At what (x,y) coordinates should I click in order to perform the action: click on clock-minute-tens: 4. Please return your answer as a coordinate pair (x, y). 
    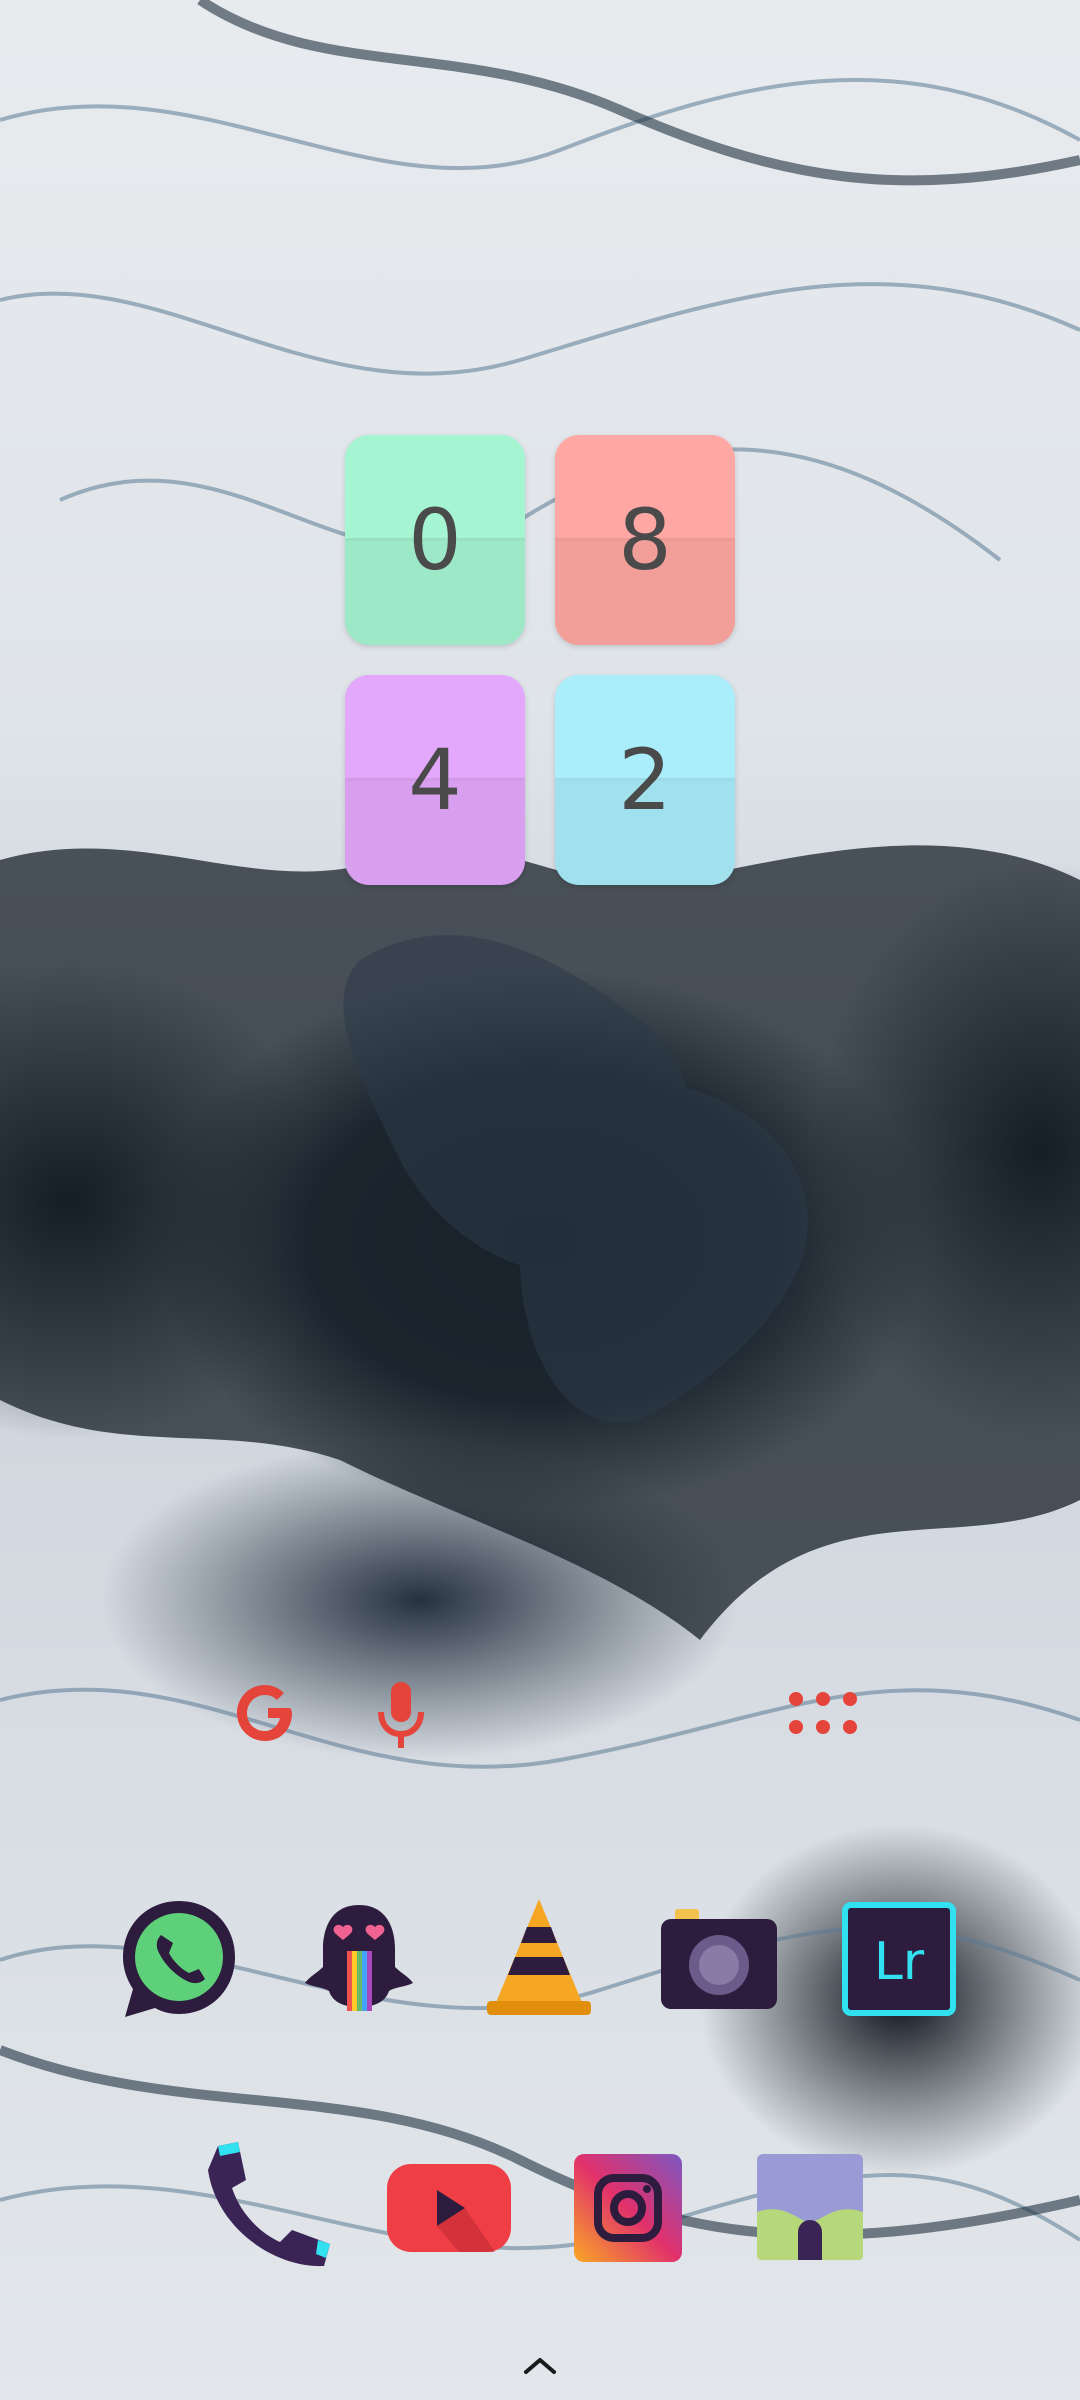
    Looking at the image, I should click on (435, 780).